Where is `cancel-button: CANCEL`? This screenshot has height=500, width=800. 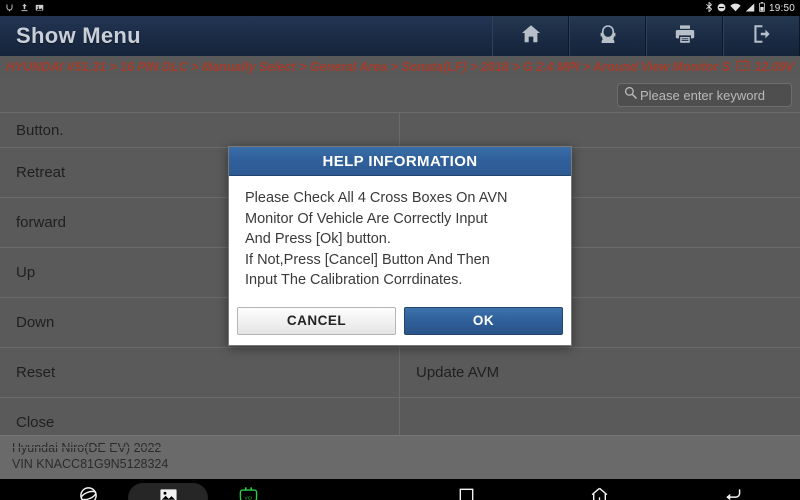 cancel-button: CANCEL is located at coordinates (316, 320).